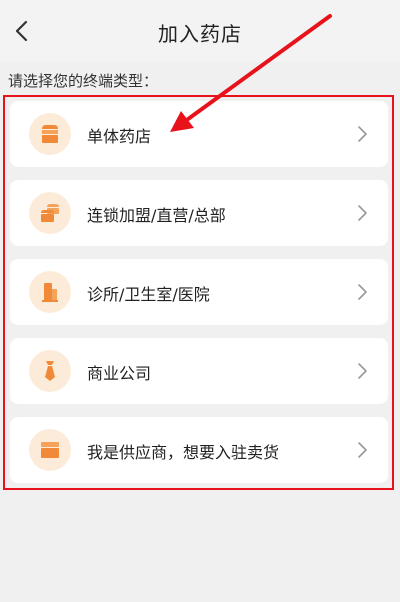  Describe the element at coordinates (148, 294) in the screenshot. I see `option-label: 诊所/卫生室/医院` at that location.